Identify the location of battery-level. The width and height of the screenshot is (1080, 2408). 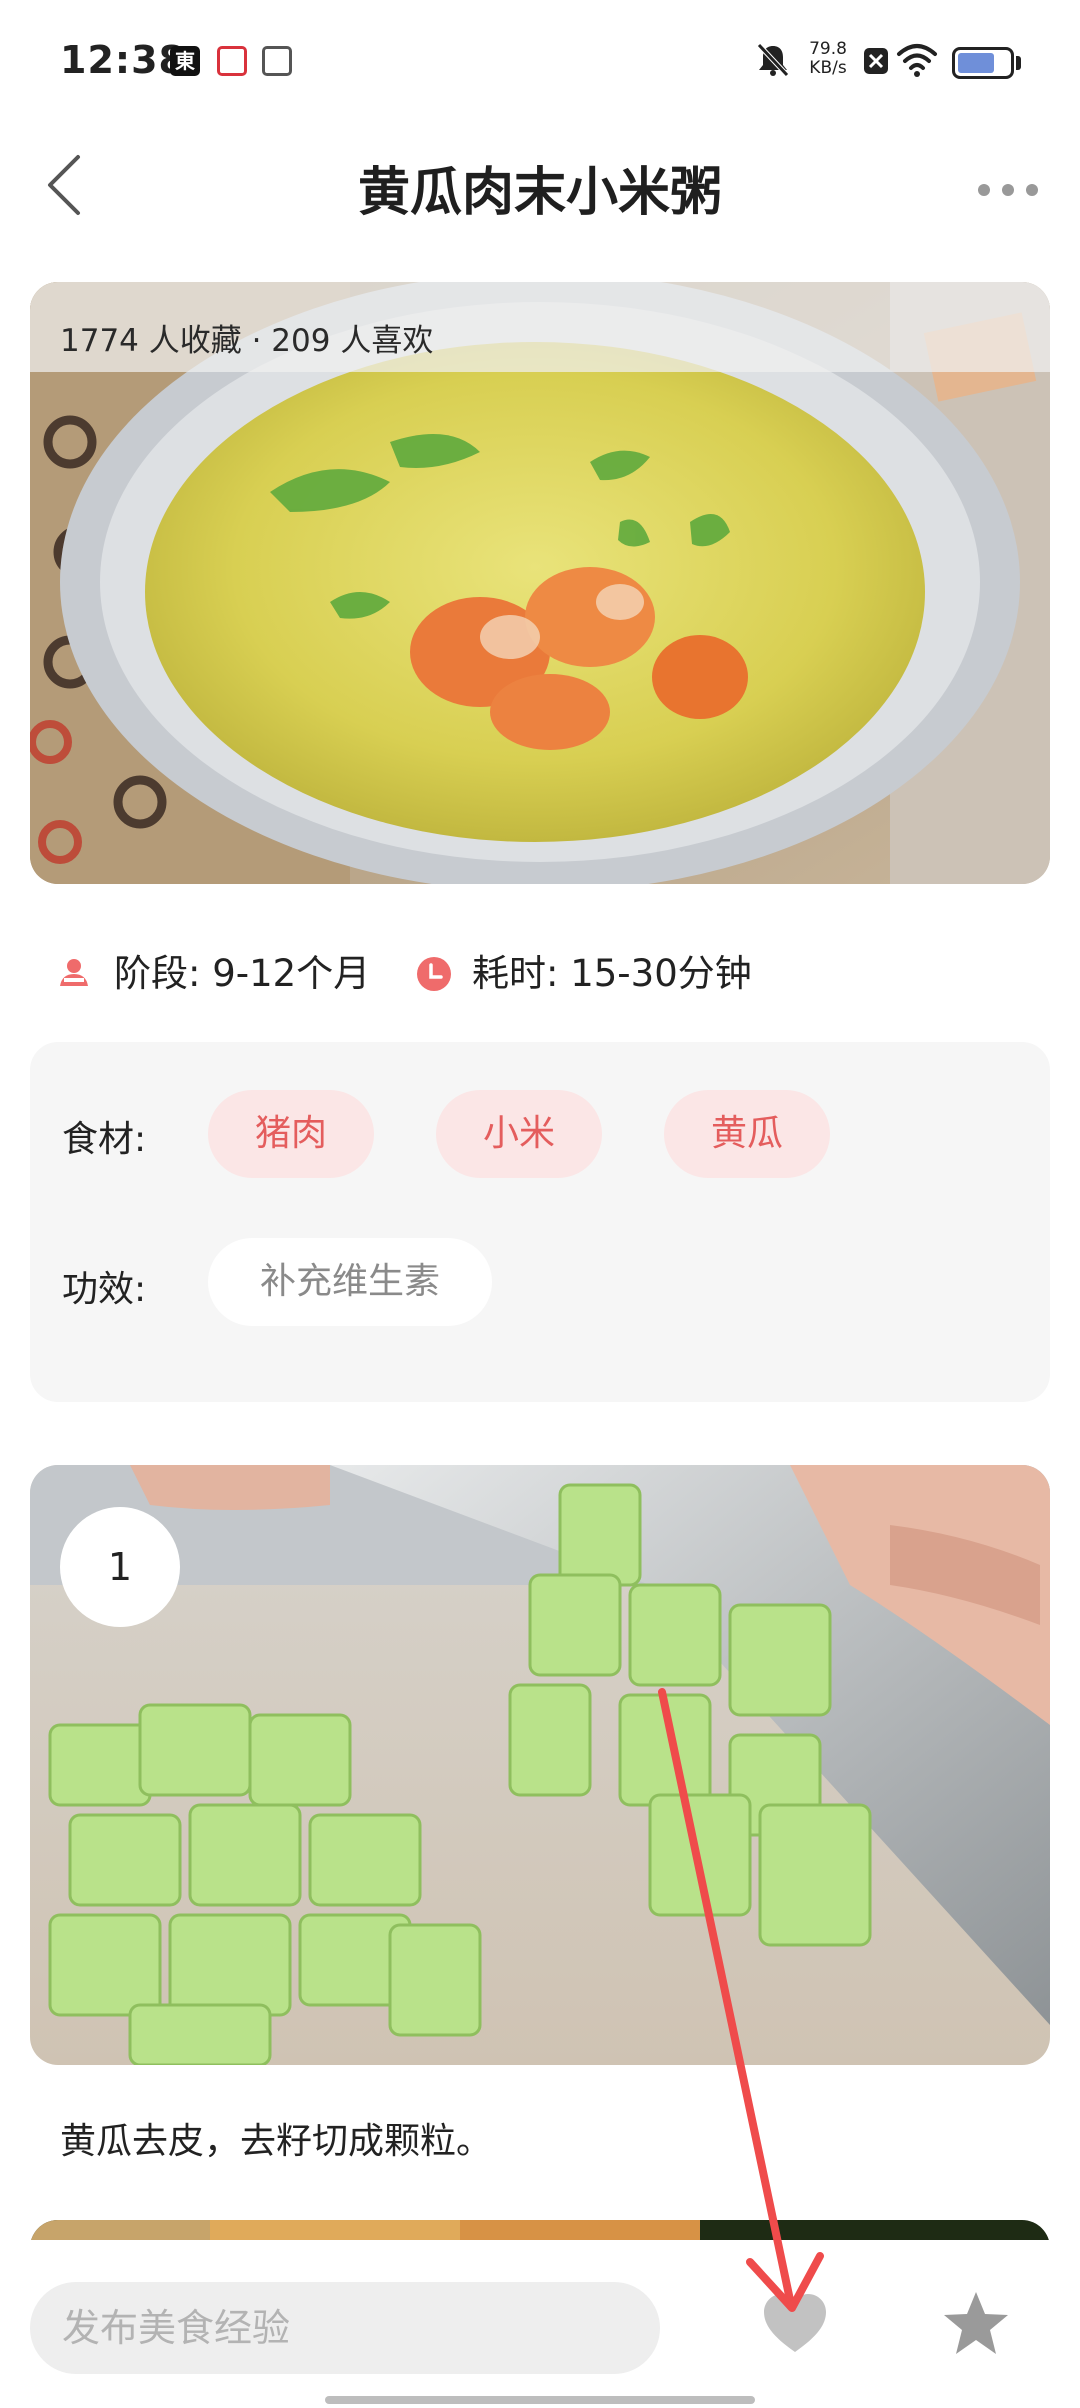
(976, 63).